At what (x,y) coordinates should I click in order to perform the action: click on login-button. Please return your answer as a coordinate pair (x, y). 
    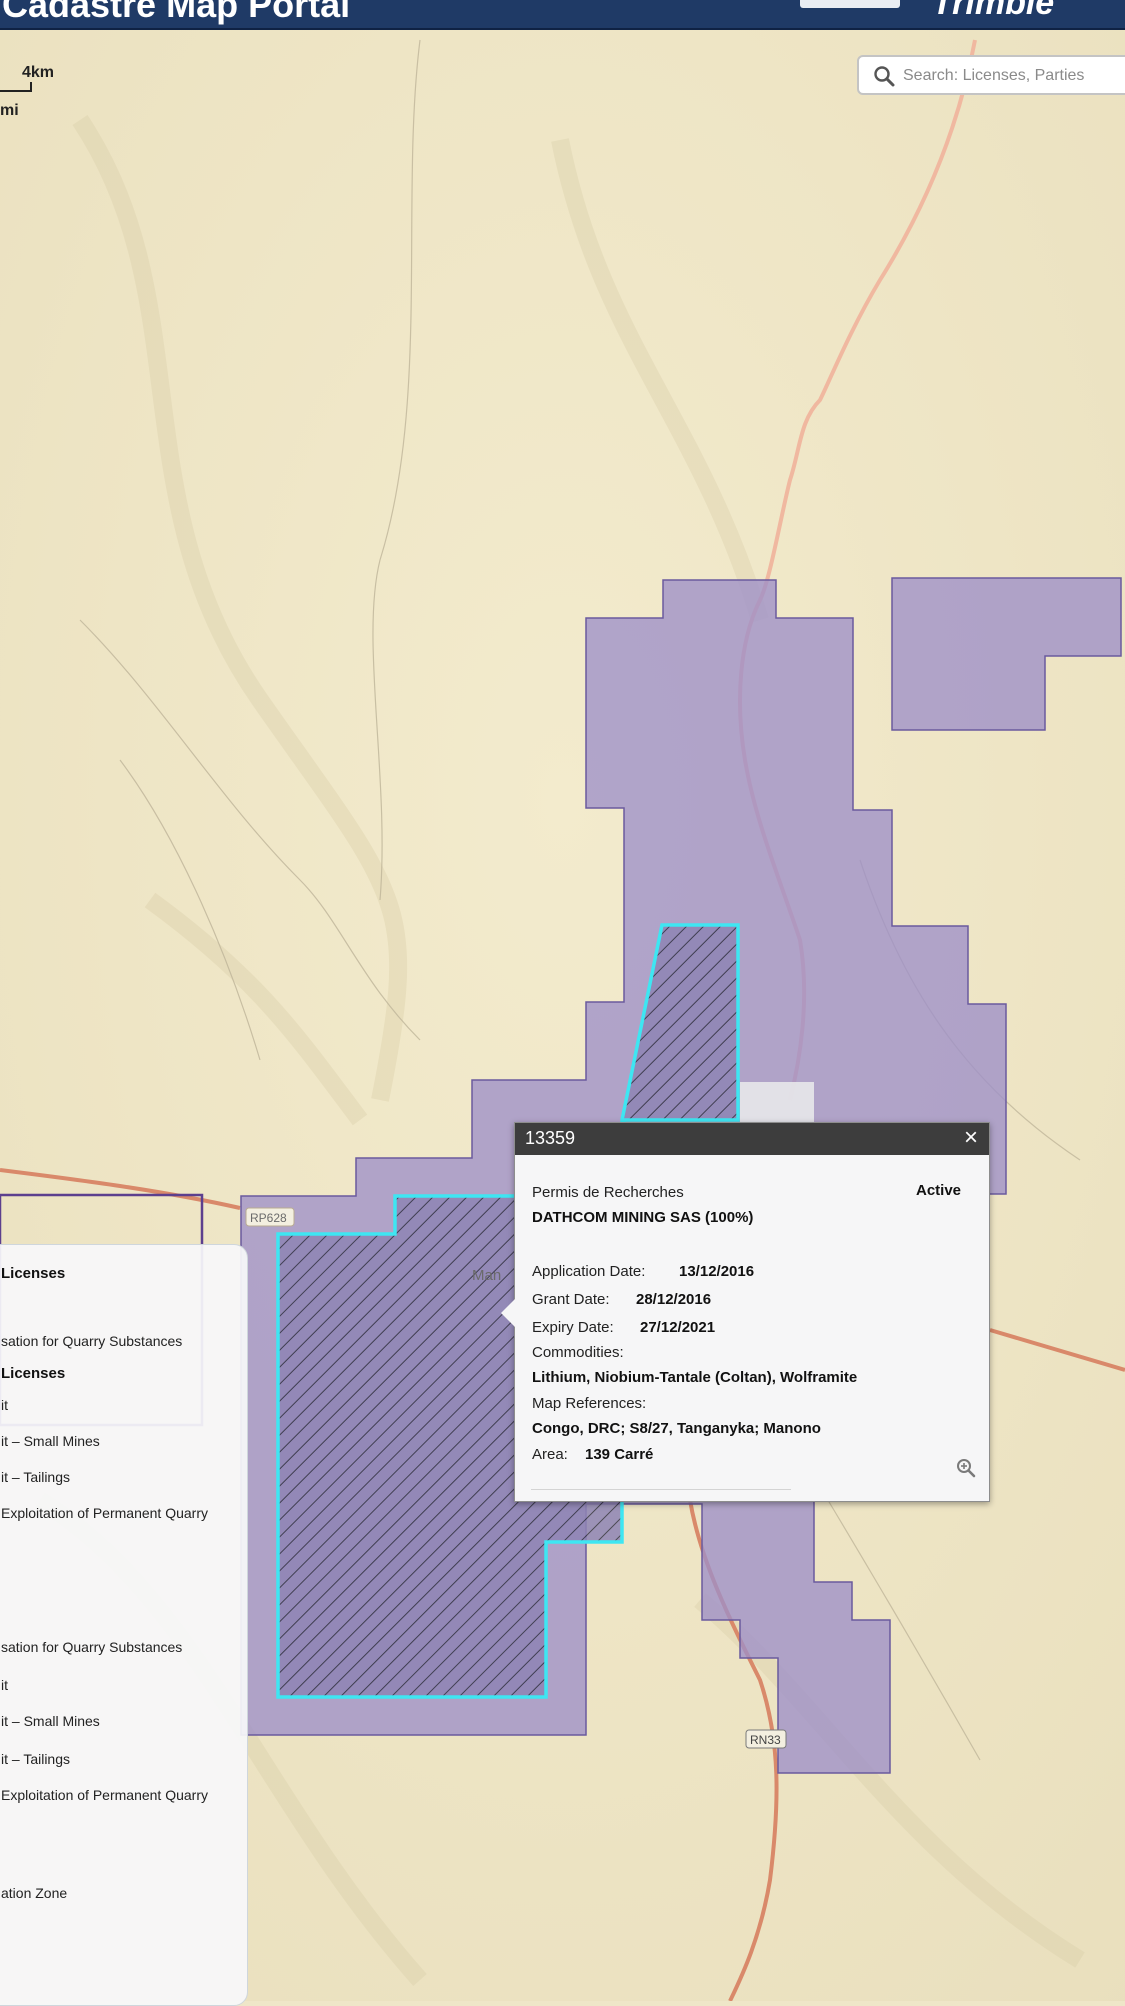
    Looking at the image, I should click on (850, 4).